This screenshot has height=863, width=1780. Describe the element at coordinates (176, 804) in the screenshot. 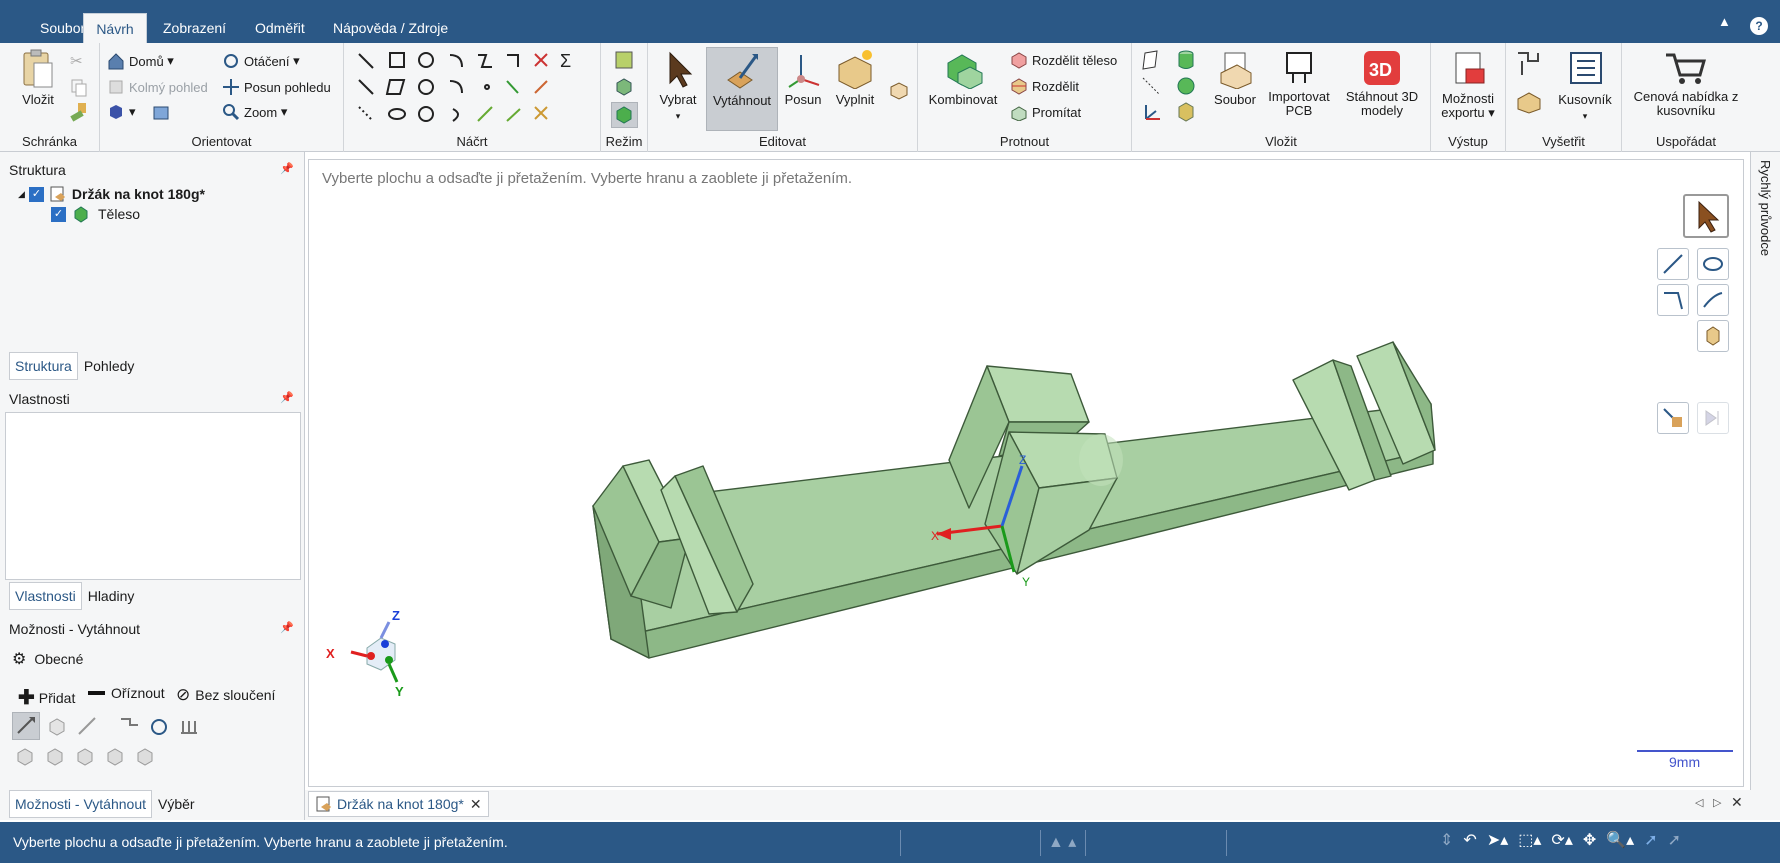

I see `tab-selection: Výběr` at that location.